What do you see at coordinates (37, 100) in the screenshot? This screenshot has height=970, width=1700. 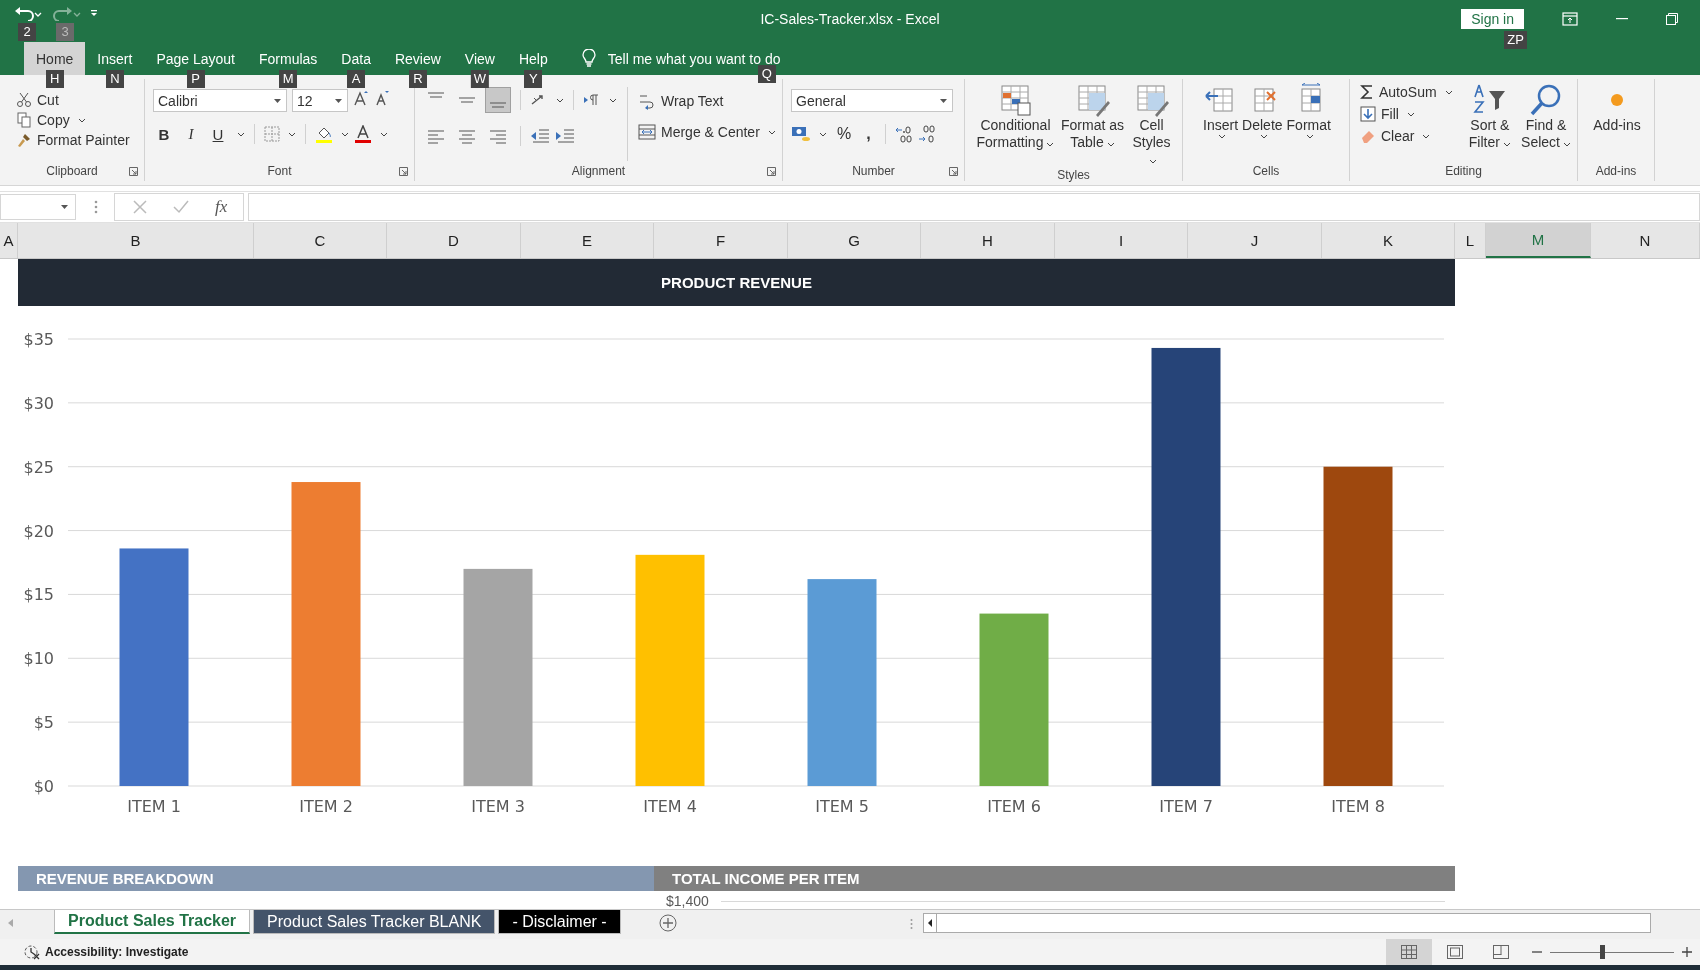 I see `cut-button: Cut` at bounding box center [37, 100].